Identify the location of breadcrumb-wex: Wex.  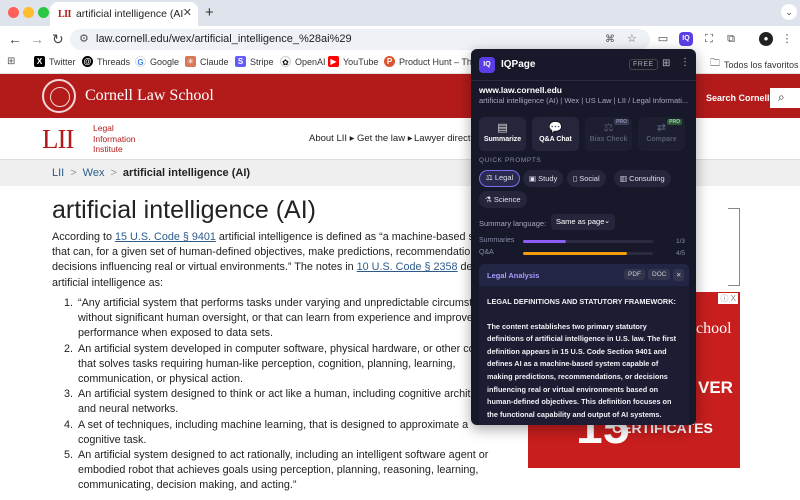
(94, 173).